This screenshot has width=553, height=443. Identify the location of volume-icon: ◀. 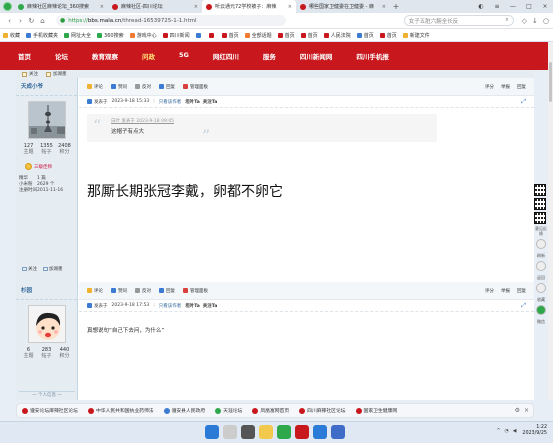
(515, 431).